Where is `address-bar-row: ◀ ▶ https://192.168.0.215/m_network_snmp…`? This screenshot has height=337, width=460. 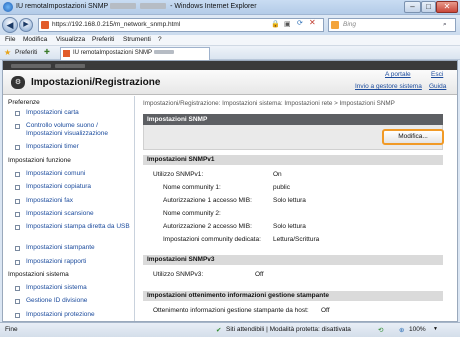 address-bar-row: ◀ ▶ https://192.168.0.215/m_network_snmp… is located at coordinates (230, 25).